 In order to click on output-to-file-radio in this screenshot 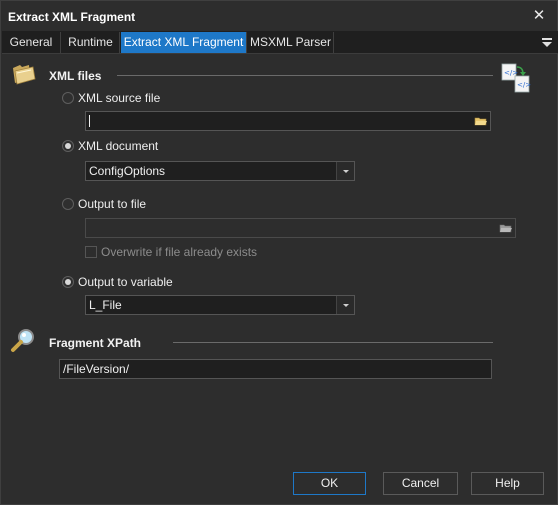, I will do `click(68, 204)`.